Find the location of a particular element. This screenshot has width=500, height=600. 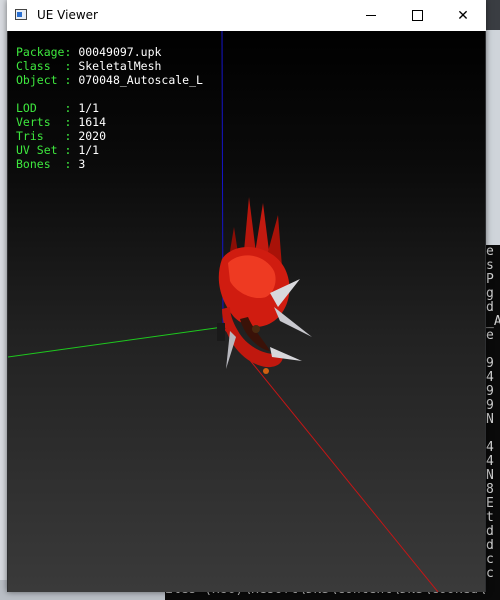

info-value: 1614 is located at coordinates (92, 122).